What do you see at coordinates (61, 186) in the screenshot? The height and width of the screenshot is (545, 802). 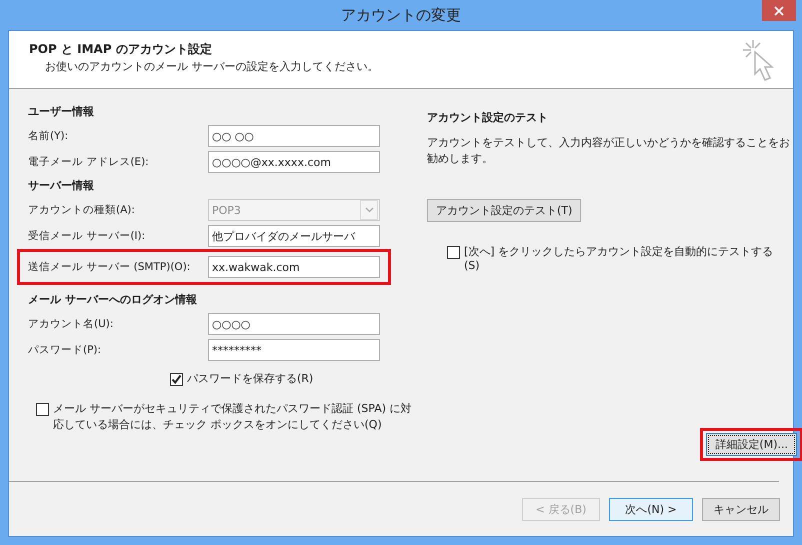 I see `section-heading: サーバー情報` at bounding box center [61, 186].